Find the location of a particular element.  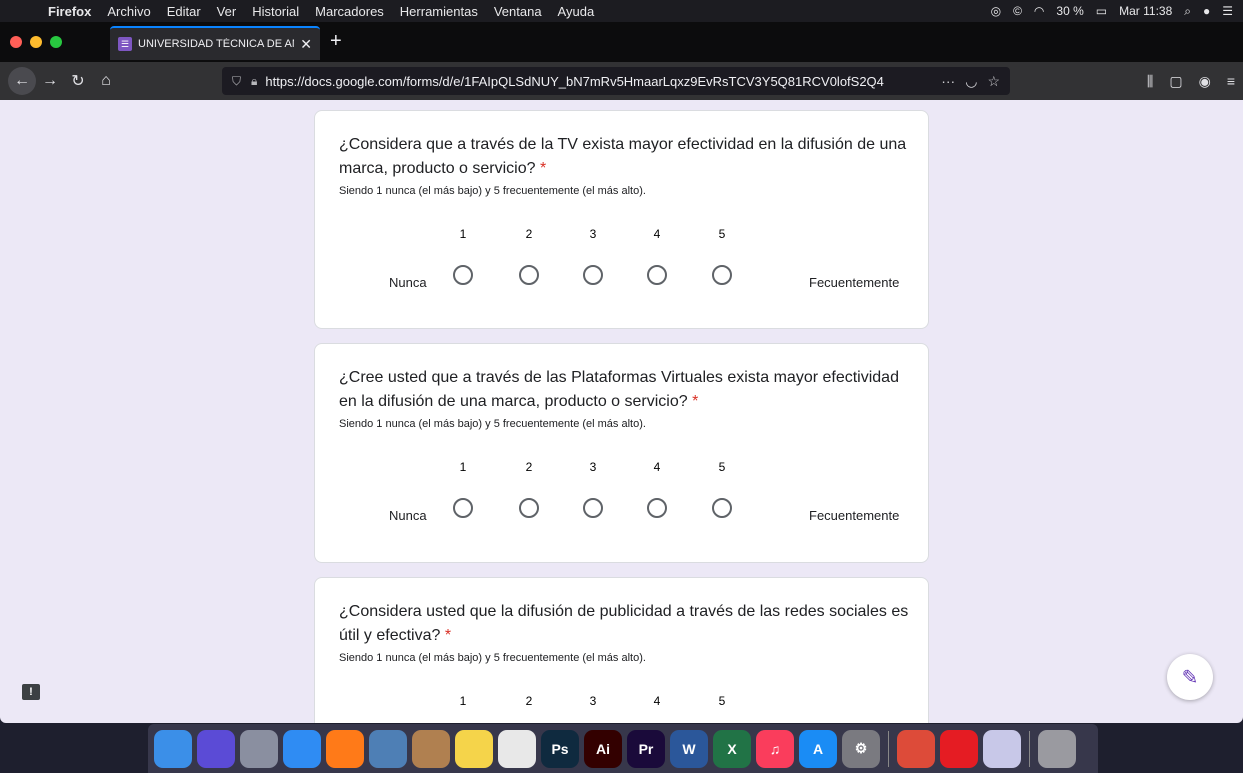

torrent-icon is located at coordinates (1002, 748).